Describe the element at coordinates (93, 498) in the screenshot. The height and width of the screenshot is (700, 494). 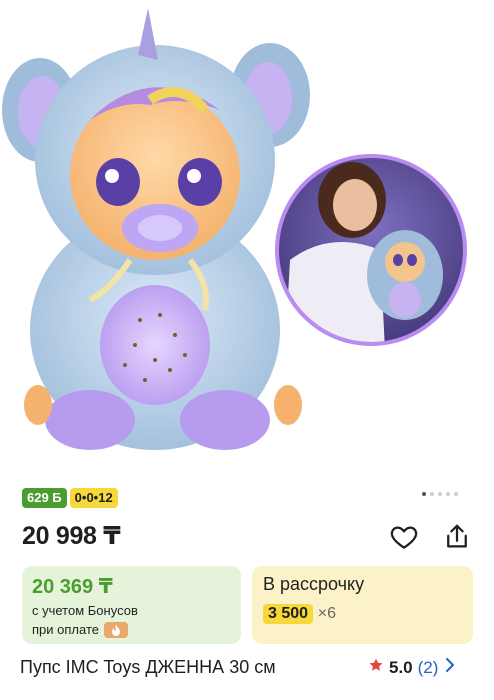
I see `installment-badge: 0•0•12` at that location.